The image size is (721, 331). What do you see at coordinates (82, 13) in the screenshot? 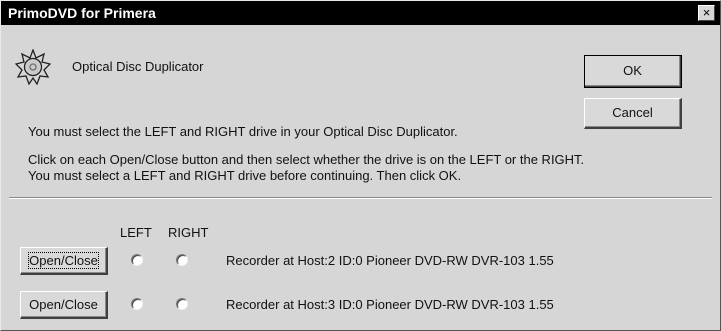
I see `window-title: PrimoDVD for Primera` at bounding box center [82, 13].